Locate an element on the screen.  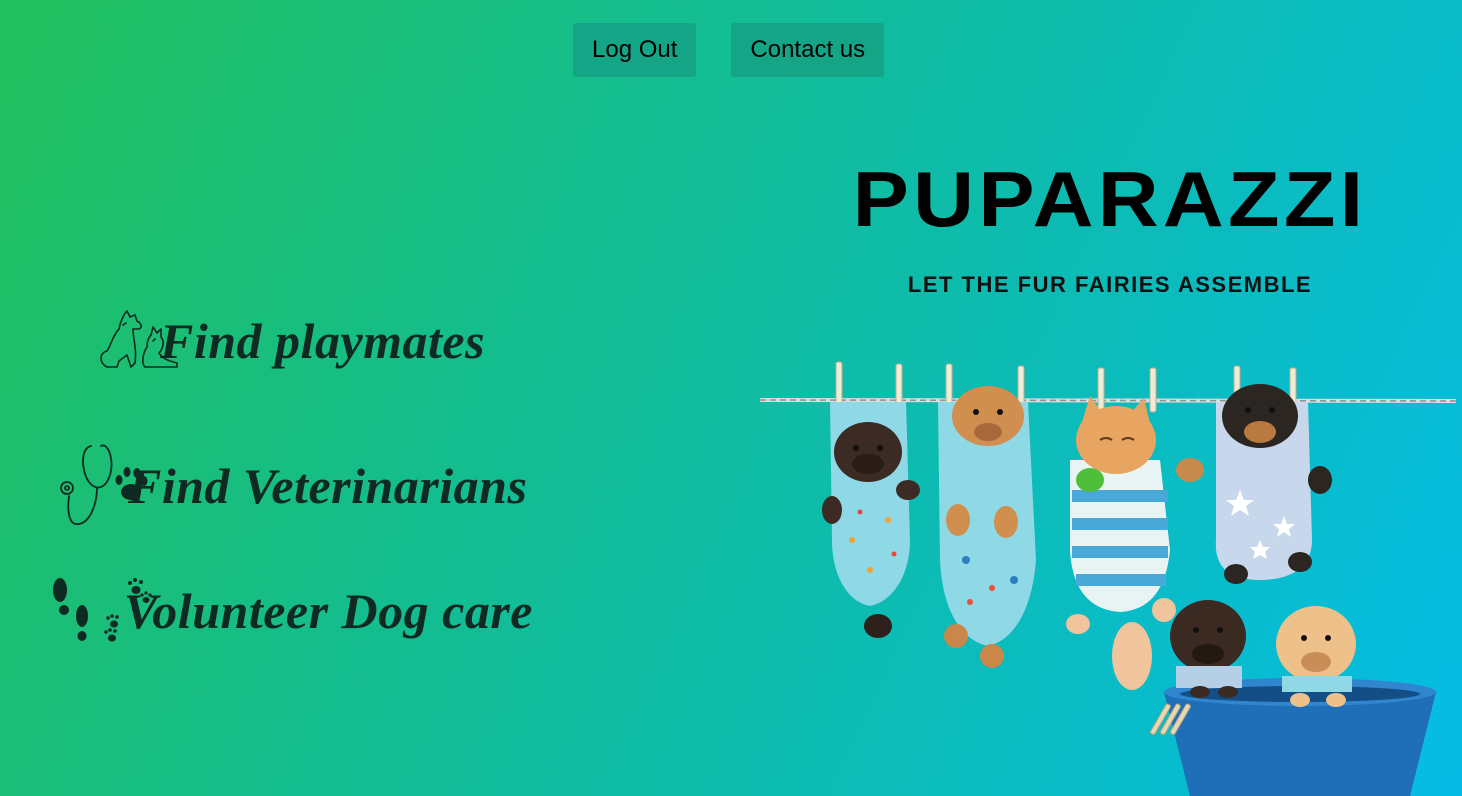
brand-title: PUPARAZZI is located at coordinates (1110, 199).